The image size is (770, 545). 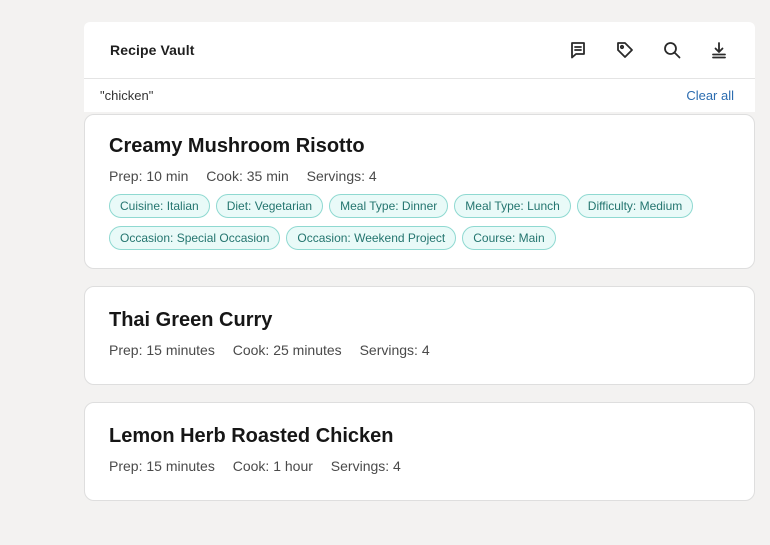 What do you see at coordinates (419, 436) in the screenshot?
I see `recipe-title: Lemon Herb Roasted Chicken` at bounding box center [419, 436].